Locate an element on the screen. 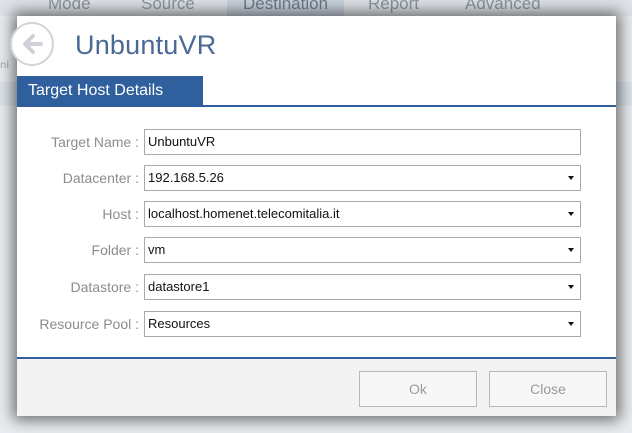 This screenshot has height=433, width=632. datacenter-label: Datacenter : is located at coordinates (100, 178).